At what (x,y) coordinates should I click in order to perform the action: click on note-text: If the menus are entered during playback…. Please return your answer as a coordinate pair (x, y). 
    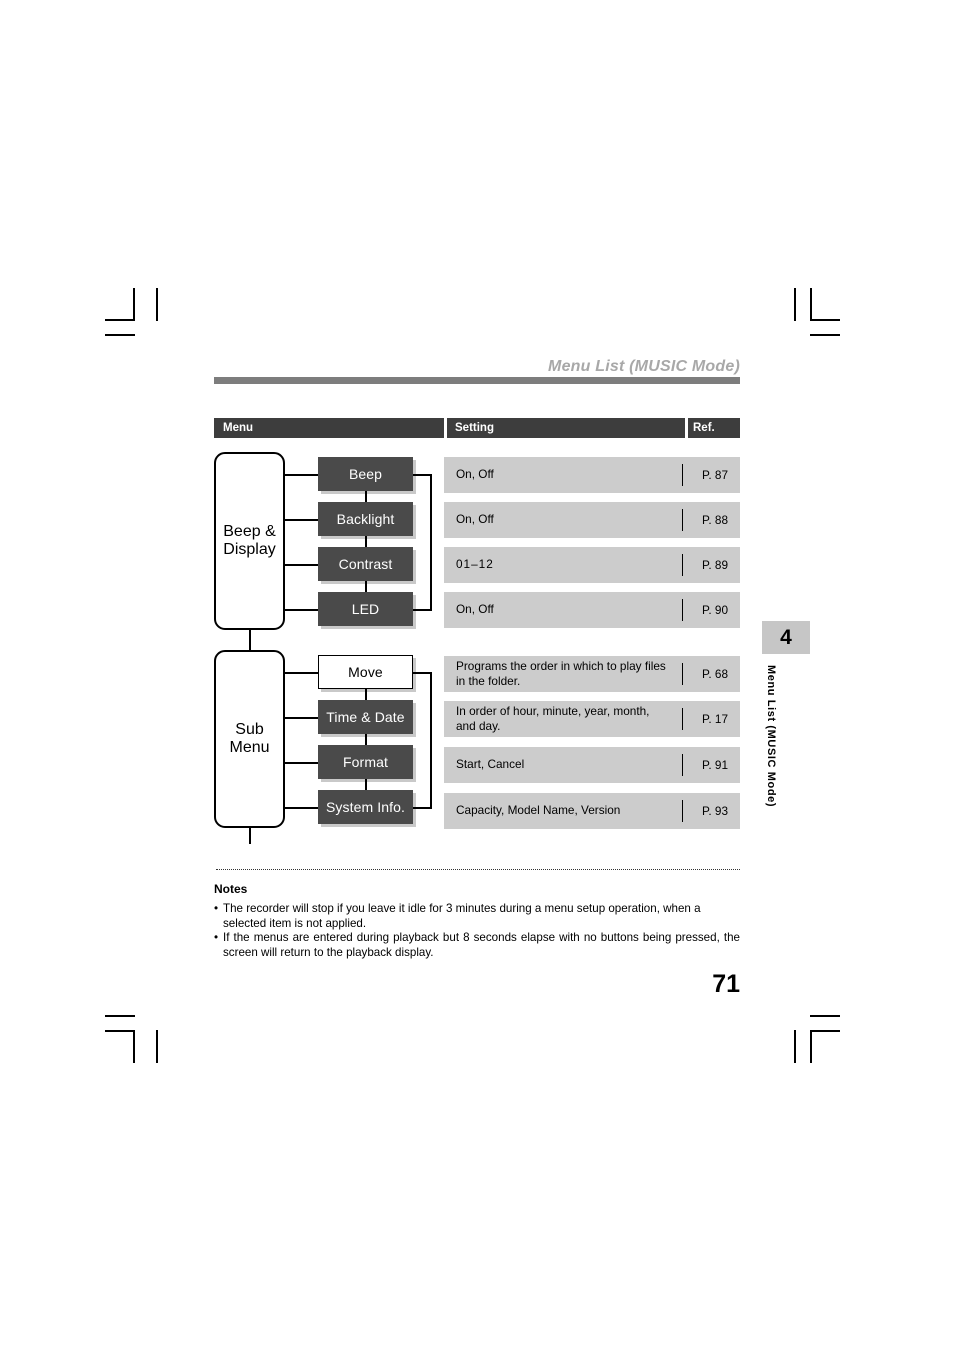
    Looking at the image, I should click on (481, 945).